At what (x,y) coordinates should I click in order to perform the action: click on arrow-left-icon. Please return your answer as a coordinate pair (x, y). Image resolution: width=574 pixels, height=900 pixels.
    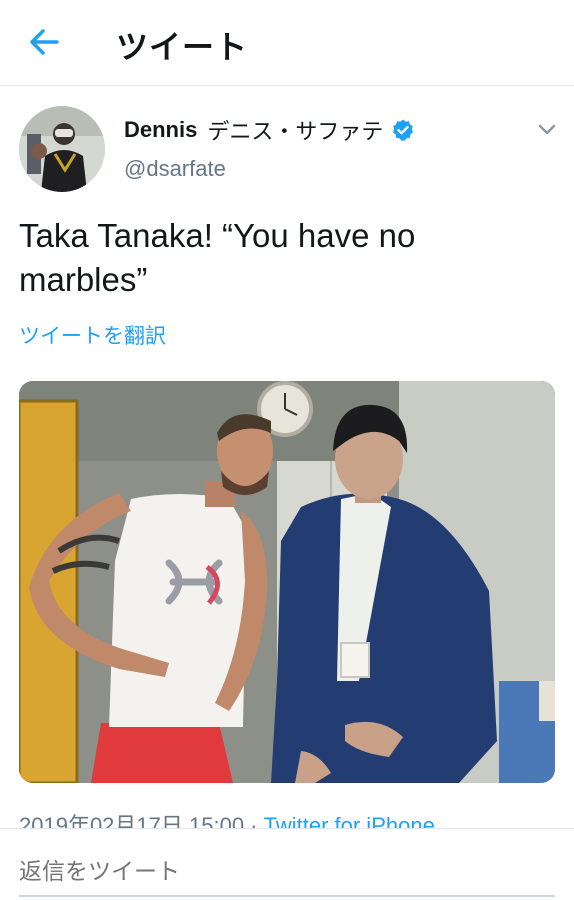
    Looking at the image, I should click on (44, 42).